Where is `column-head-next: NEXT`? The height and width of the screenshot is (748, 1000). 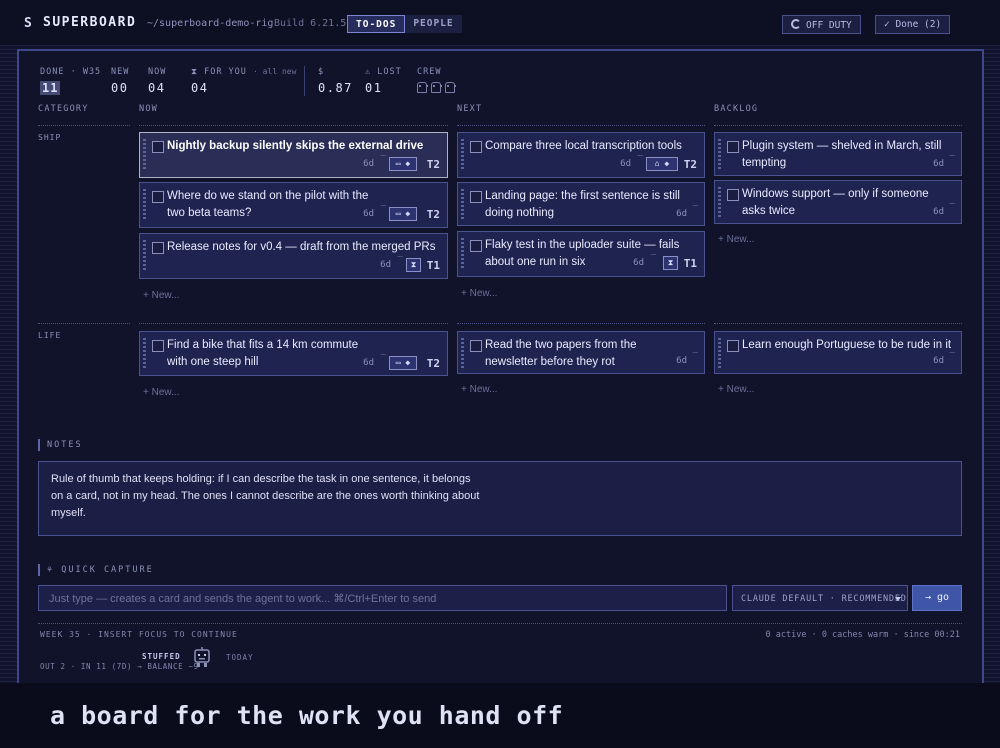 column-head-next: NEXT is located at coordinates (470, 109).